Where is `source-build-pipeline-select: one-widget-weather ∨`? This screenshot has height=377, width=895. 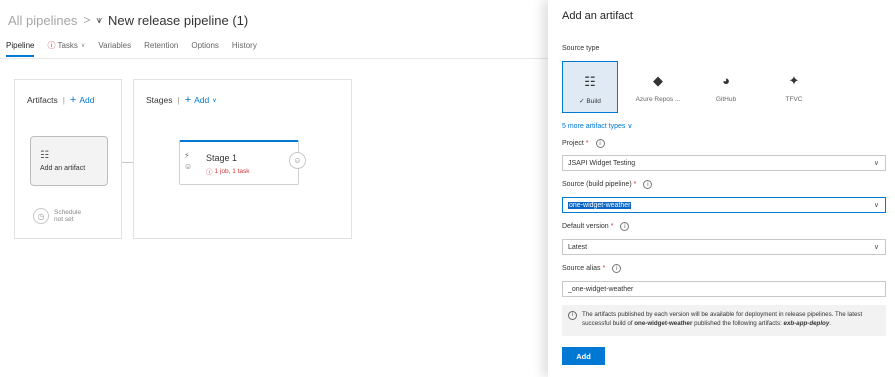
source-build-pipeline-select: one-widget-weather ∨ is located at coordinates (724, 205).